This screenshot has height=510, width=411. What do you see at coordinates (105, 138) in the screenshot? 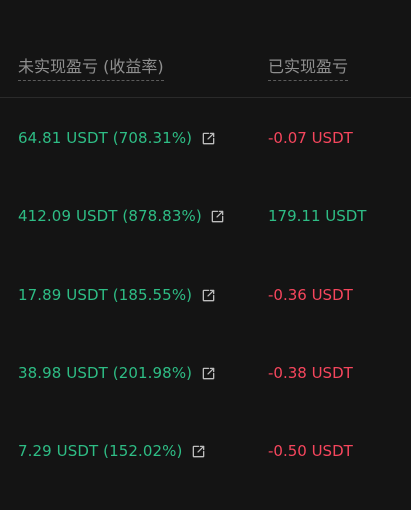
I see `unrealized-pnl-value: 64.81 USDT (708.31%)` at bounding box center [105, 138].